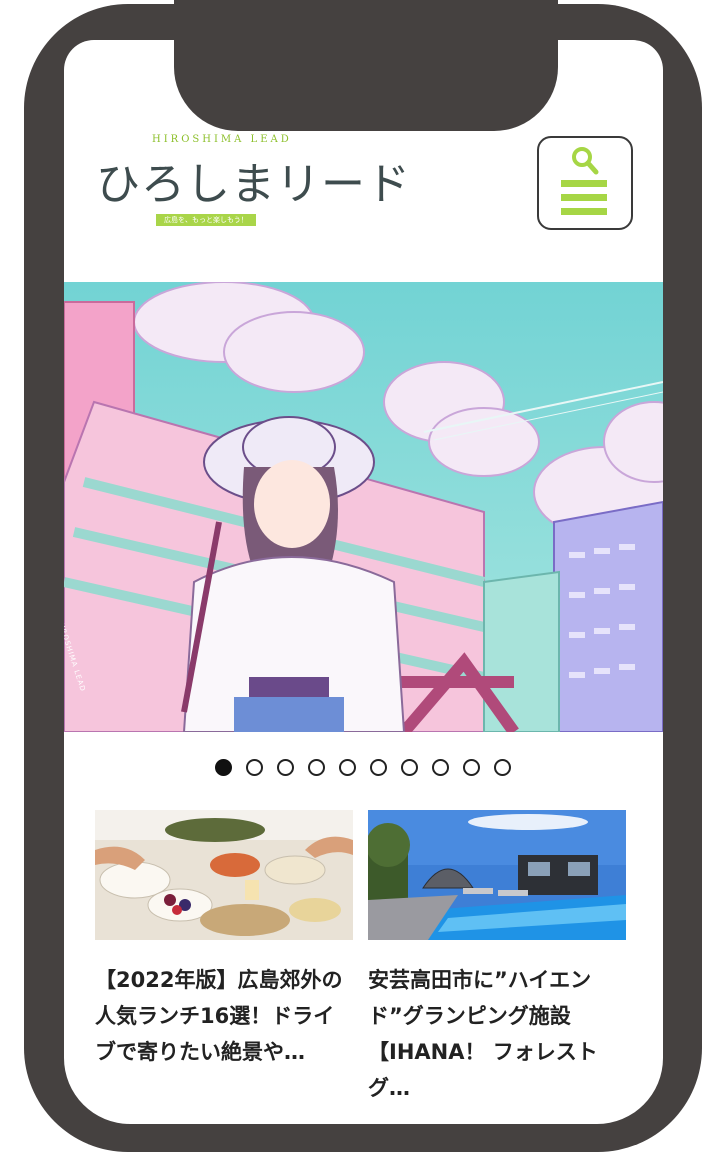  What do you see at coordinates (584, 200) in the screenshot?
I see `hamburger-icon` at bounding box center [584, 200].